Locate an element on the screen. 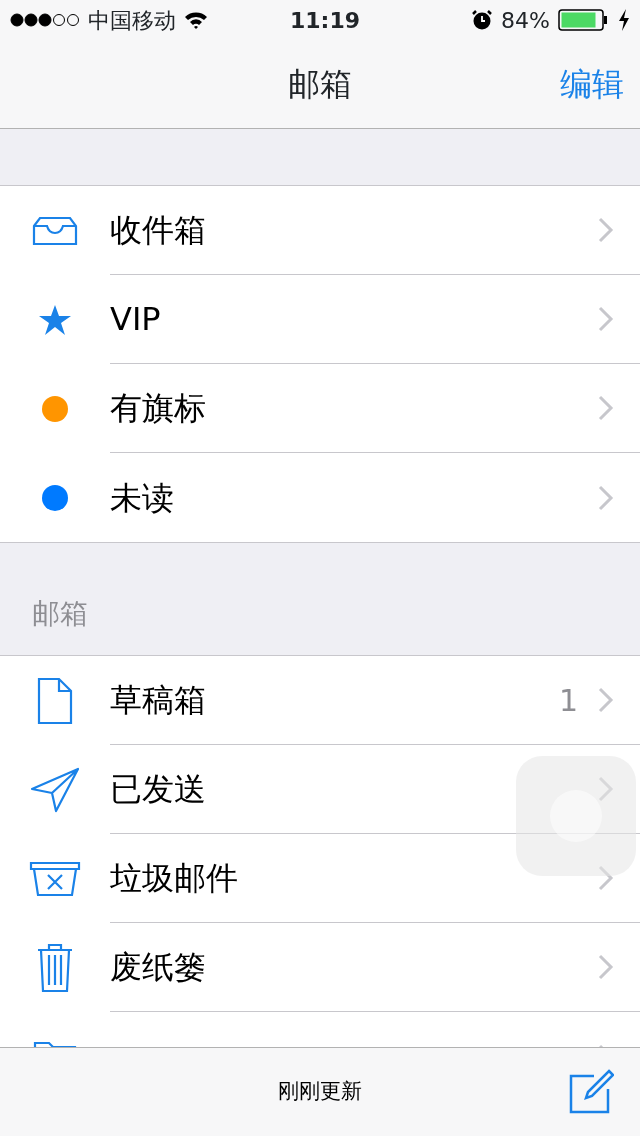 The image size is (640, 1136). mailbox-row: 收件箱 is located at coordinates (320, 230).